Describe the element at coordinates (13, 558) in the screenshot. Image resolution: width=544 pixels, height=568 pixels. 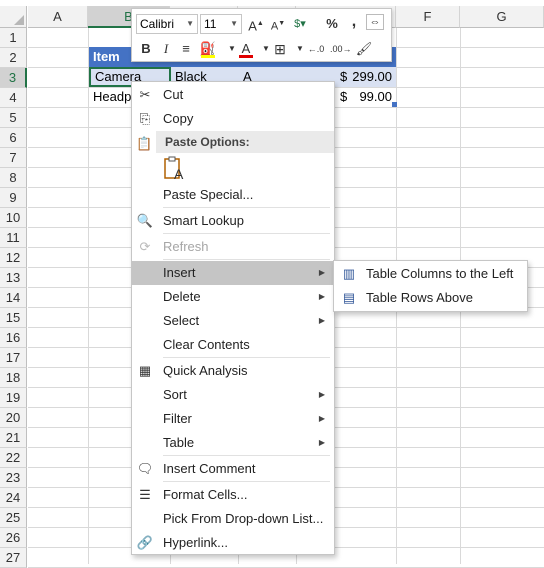
I see `row-header-27: 27` at that location.